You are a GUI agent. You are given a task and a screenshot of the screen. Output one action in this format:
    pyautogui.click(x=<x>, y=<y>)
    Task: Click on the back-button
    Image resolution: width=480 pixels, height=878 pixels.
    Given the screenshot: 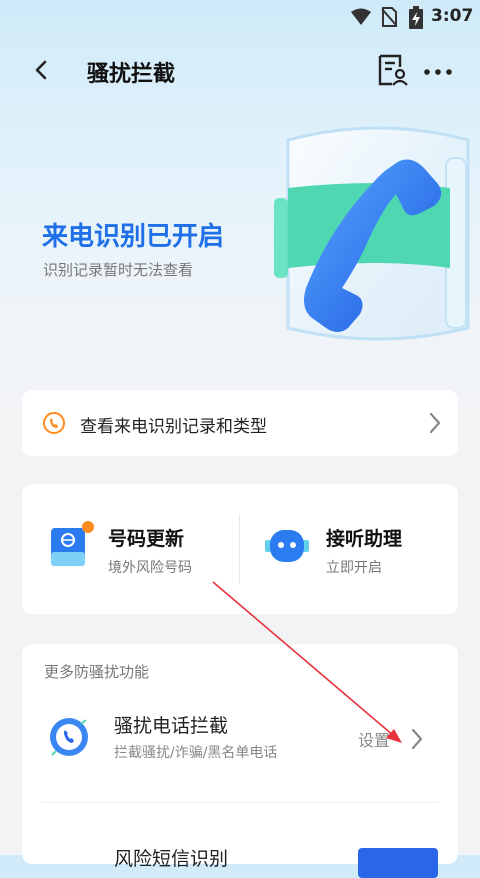 What is the action you would take?
    pyautogui.click(x=43, y=70)
    